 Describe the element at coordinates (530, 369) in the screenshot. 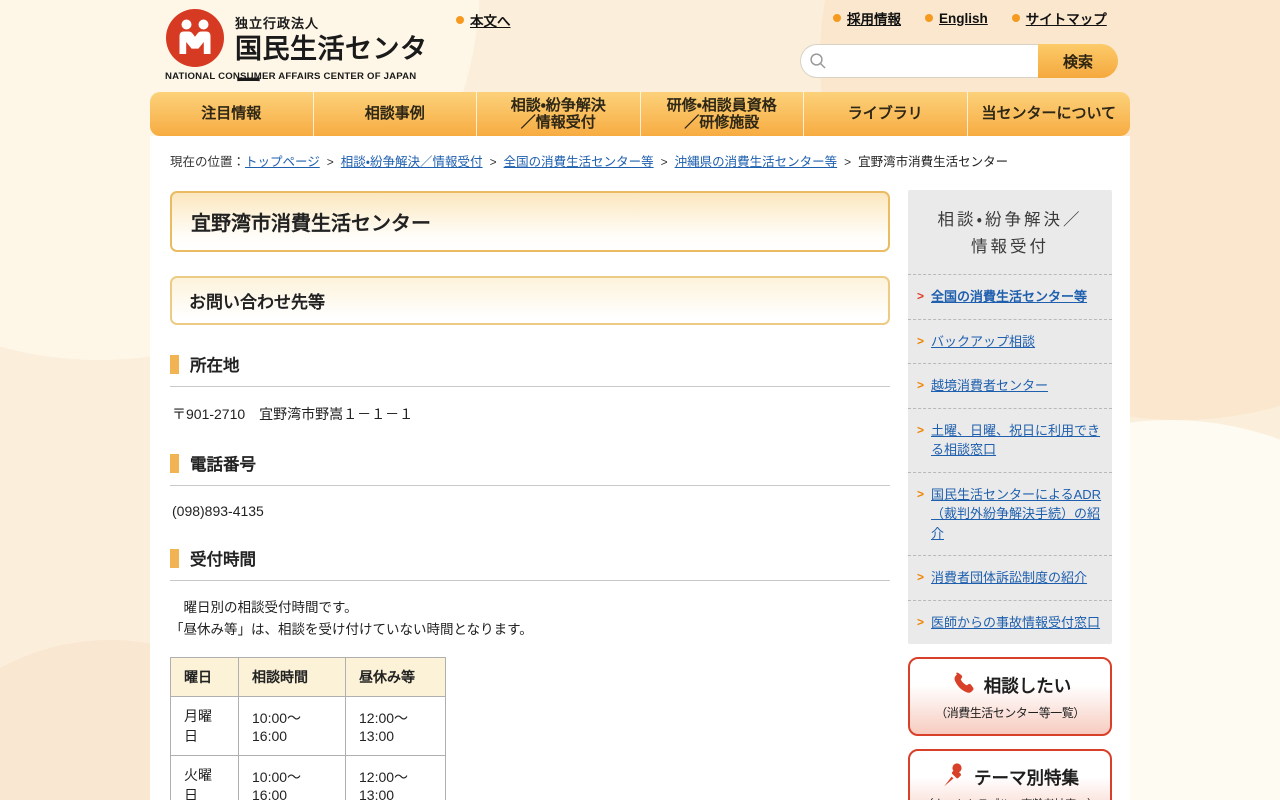

I see `address-heading: 所在地` at that location.